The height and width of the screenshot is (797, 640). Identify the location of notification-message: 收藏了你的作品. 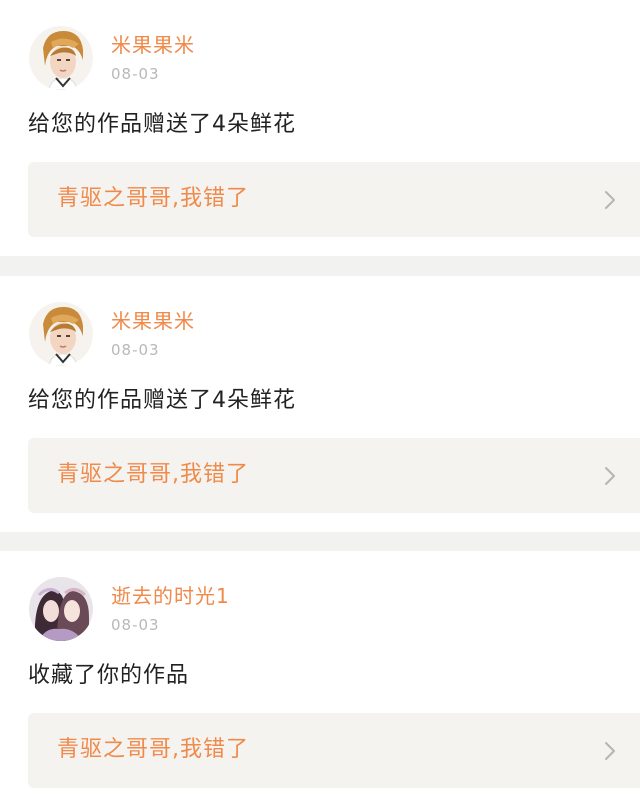
(109, 675).